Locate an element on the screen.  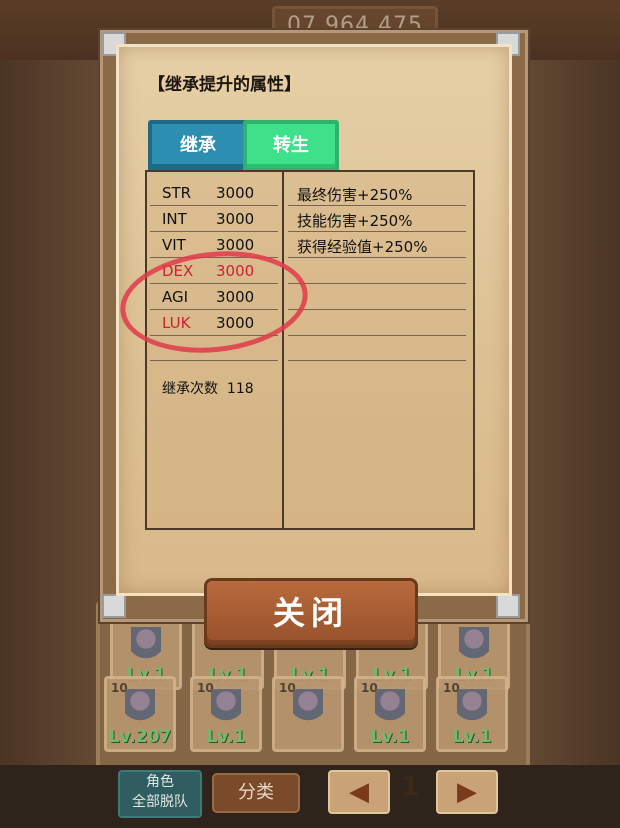
inherit-count-value: 118 is located at coordinates (240, 389).